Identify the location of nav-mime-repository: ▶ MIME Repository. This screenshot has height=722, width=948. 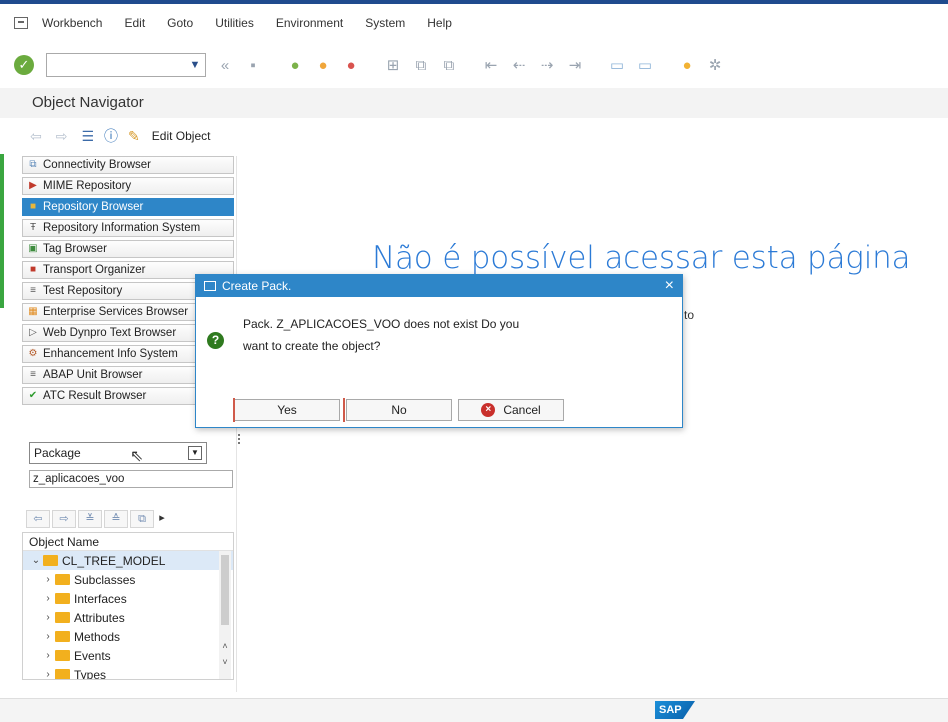
(128, 186).